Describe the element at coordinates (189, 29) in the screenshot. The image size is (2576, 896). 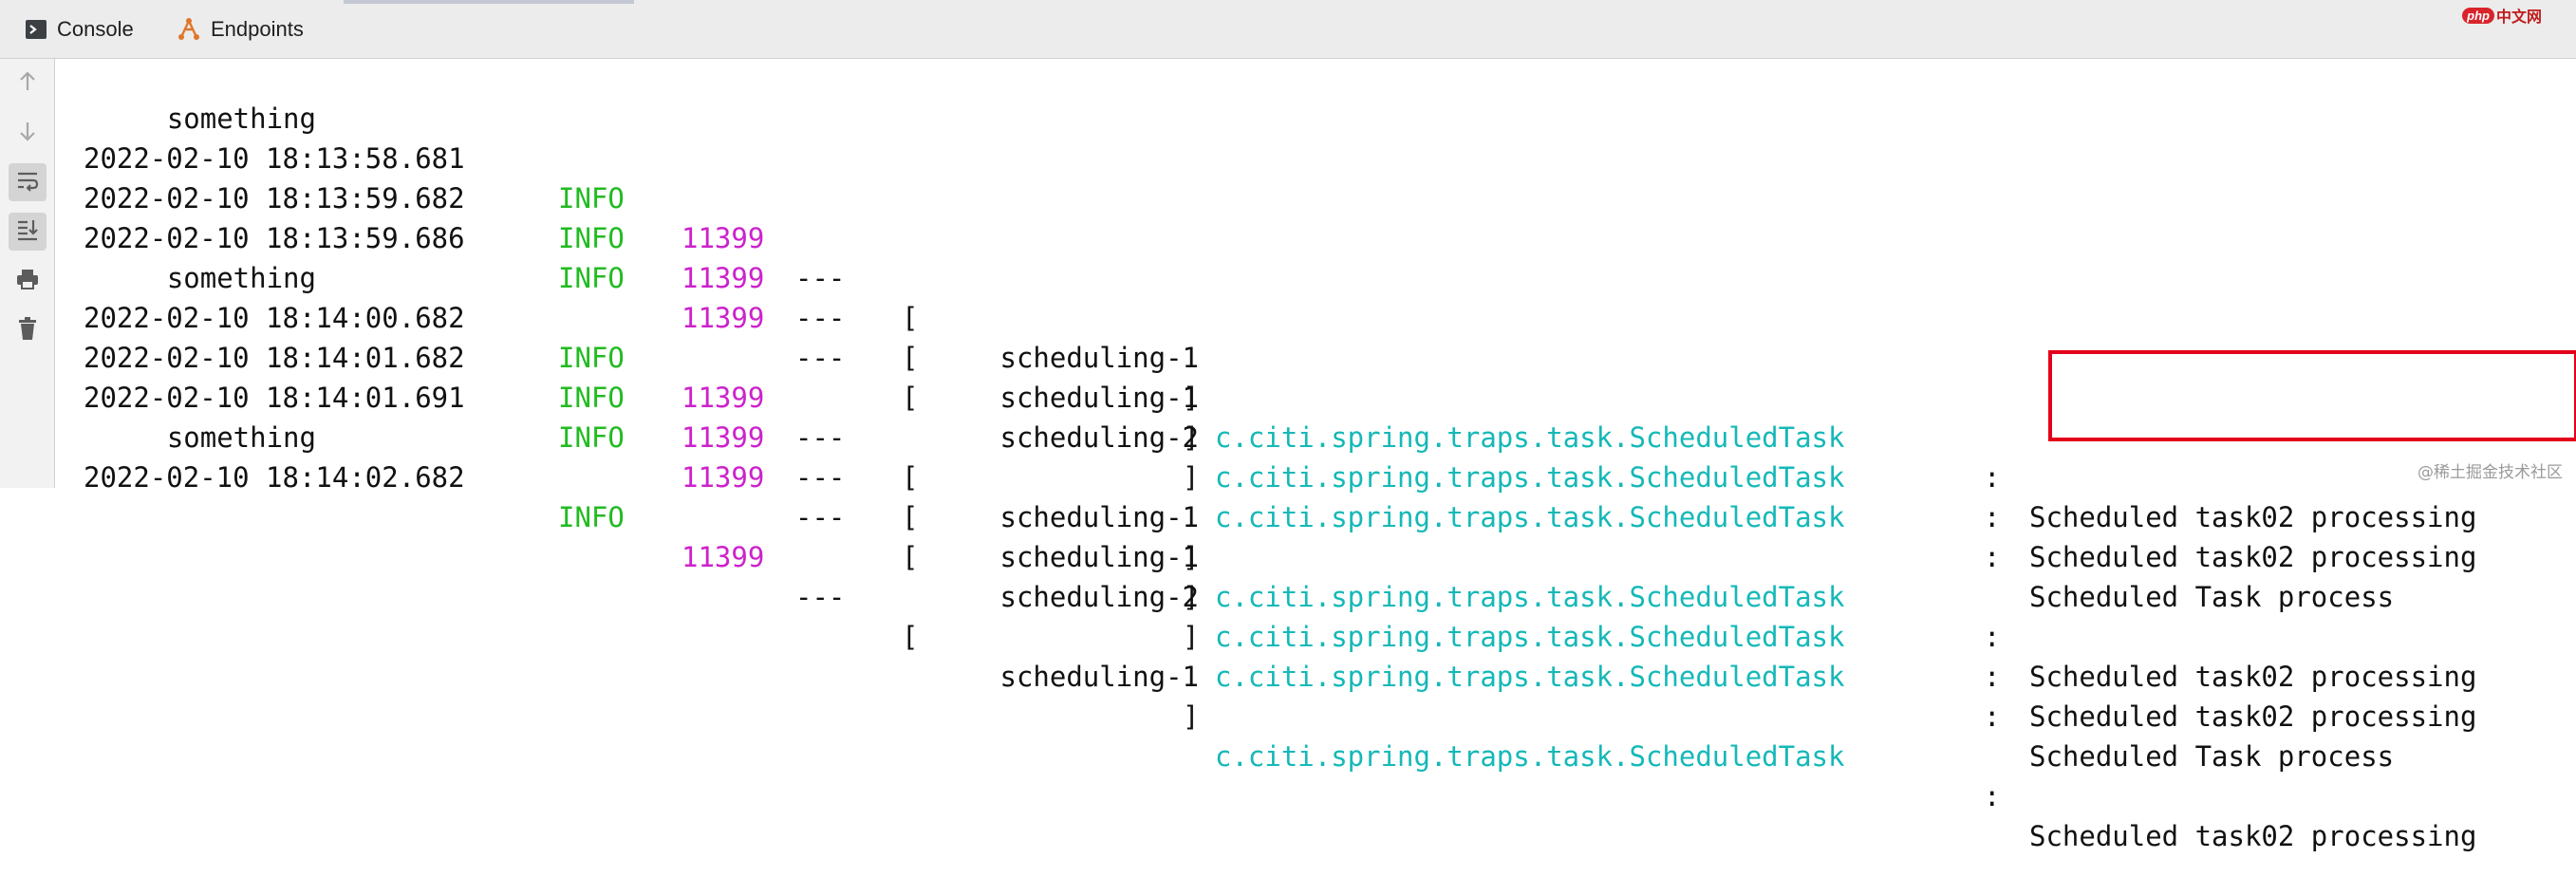
I see `endpoints-icon` at that location.